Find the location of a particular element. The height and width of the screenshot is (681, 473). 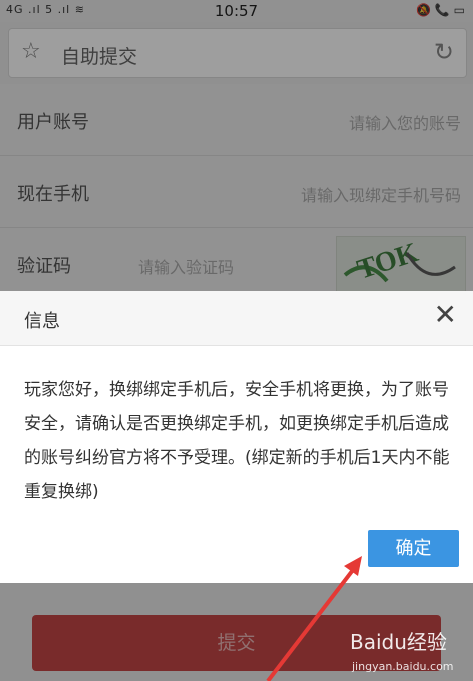

dialog-title: 信息 is located at coordinates (42, 321).